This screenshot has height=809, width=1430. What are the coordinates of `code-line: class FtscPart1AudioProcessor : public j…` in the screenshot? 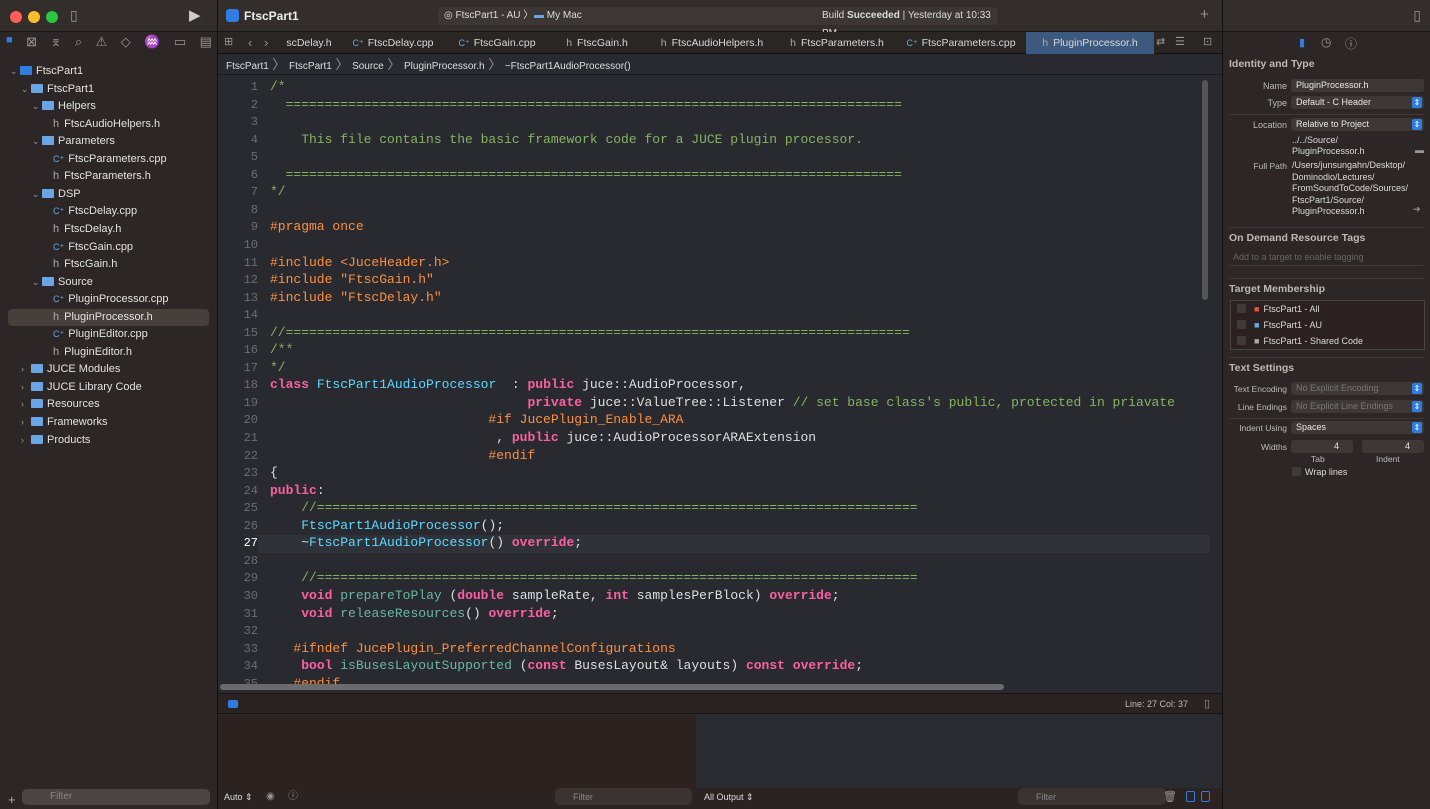 It's located at (508, 384).